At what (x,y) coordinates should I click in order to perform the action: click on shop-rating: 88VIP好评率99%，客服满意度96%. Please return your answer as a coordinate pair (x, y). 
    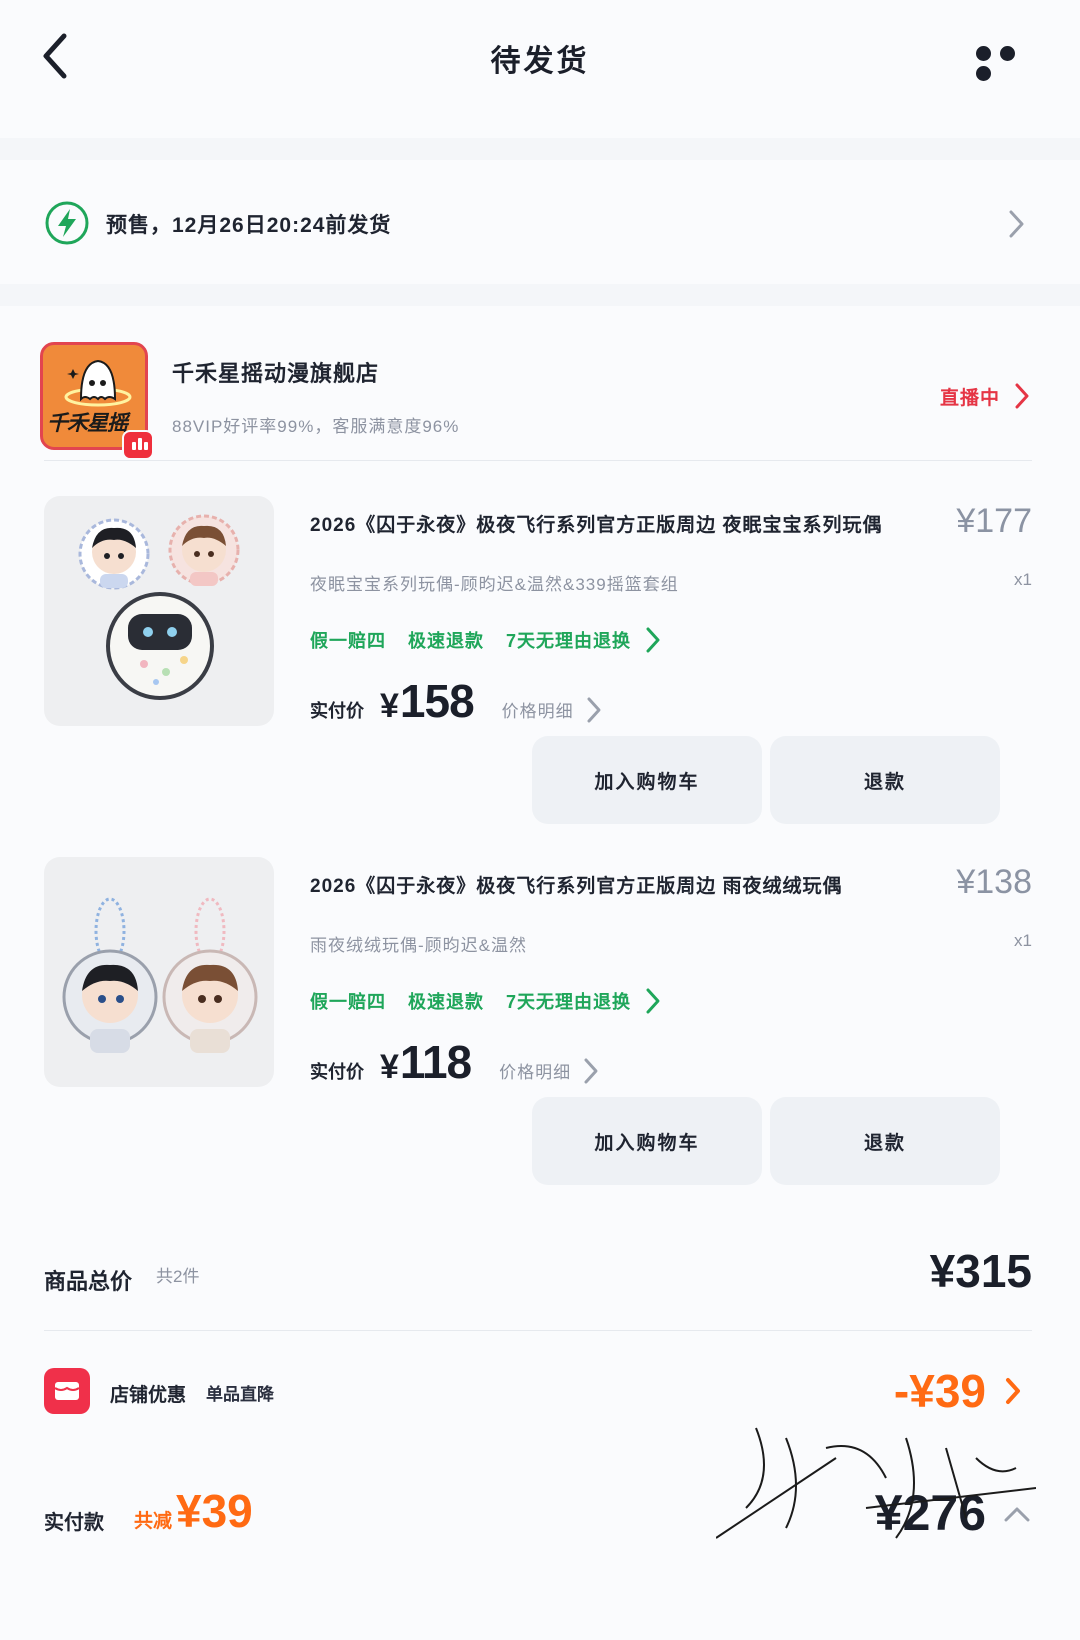
    Looking at the image, I should click on (316, 426).